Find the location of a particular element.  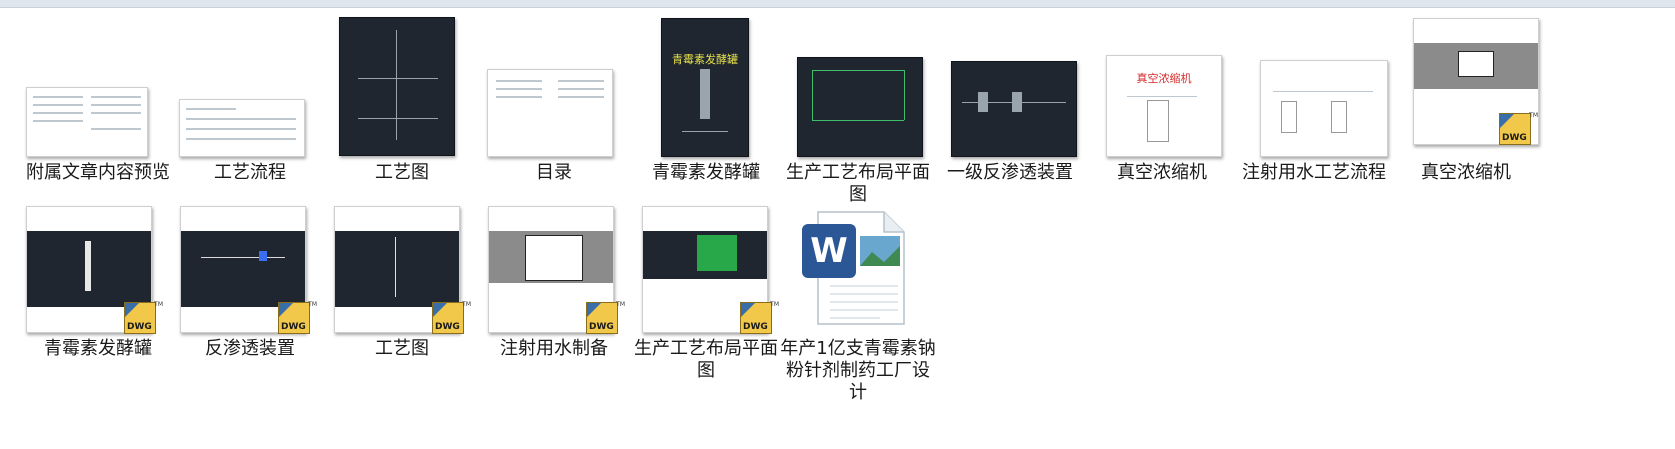

file-item-wfi-dwg: DWG TM 注射用水制备 is located at coordinates (549, 300).